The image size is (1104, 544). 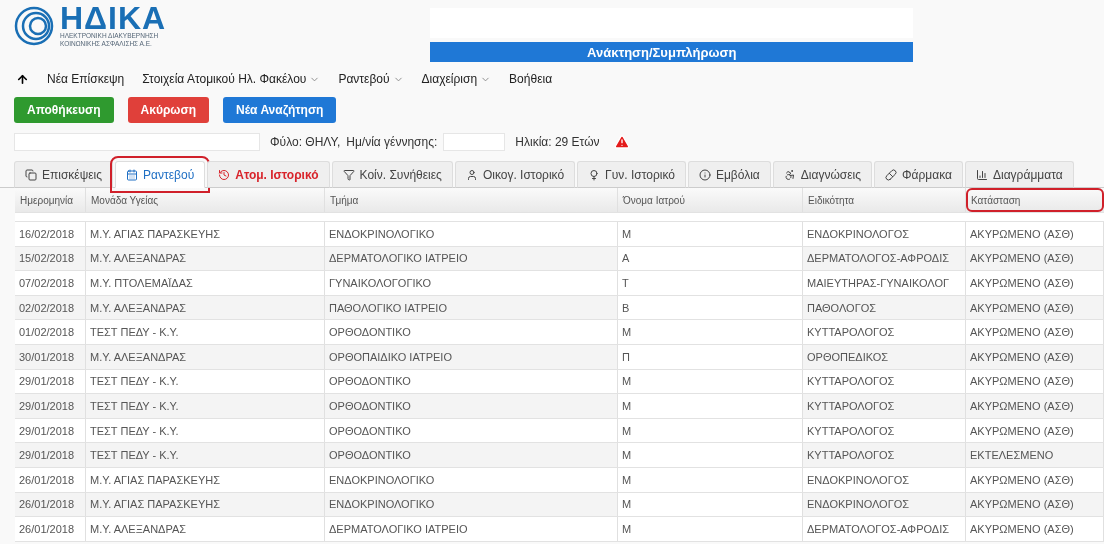 What do you see at coordinates (64, 110) in the screenshot?
I see `action-button: Αποθήκευση` at bounding box center [64, 110].